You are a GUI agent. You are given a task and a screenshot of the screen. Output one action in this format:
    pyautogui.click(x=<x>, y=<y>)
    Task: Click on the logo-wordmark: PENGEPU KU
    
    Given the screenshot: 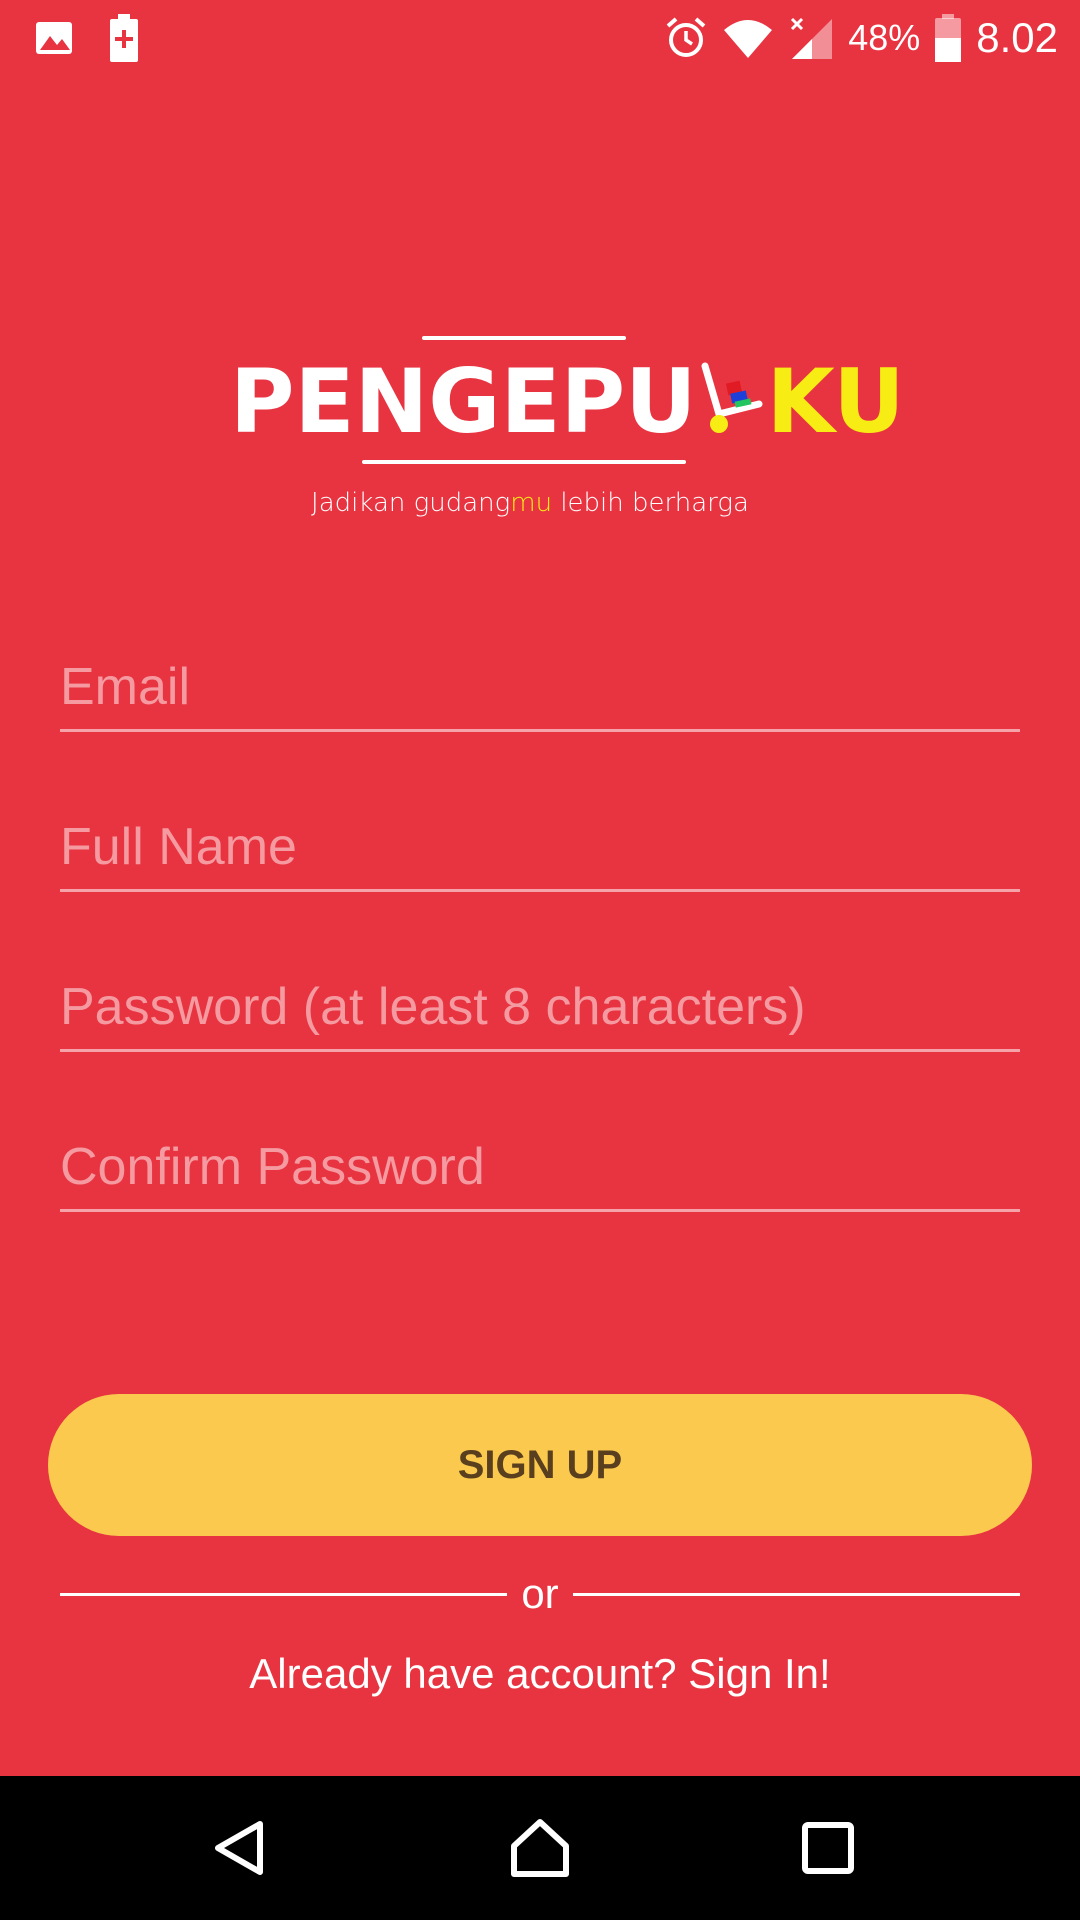 What is the action you would take?
    pyautogui.click(x=567, y=402)
    